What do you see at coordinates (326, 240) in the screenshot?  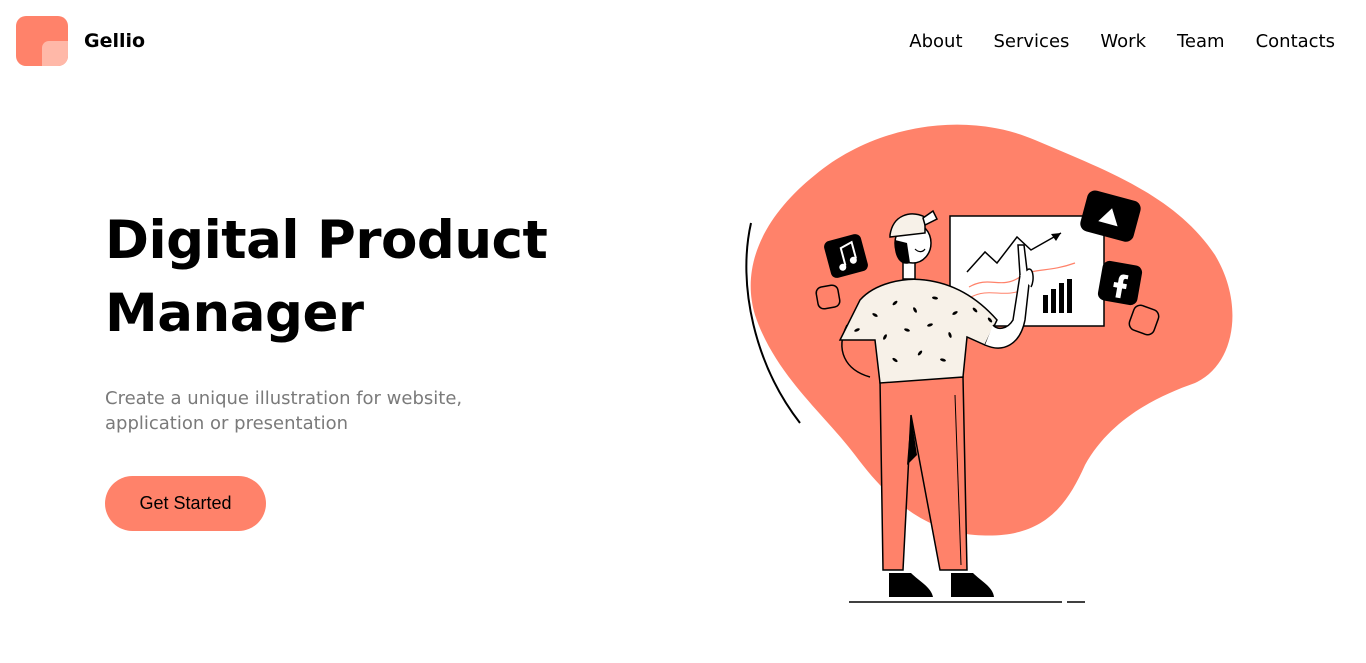 I see `hero-title-line-1: Digital Product` at bounding box center [326, 240].